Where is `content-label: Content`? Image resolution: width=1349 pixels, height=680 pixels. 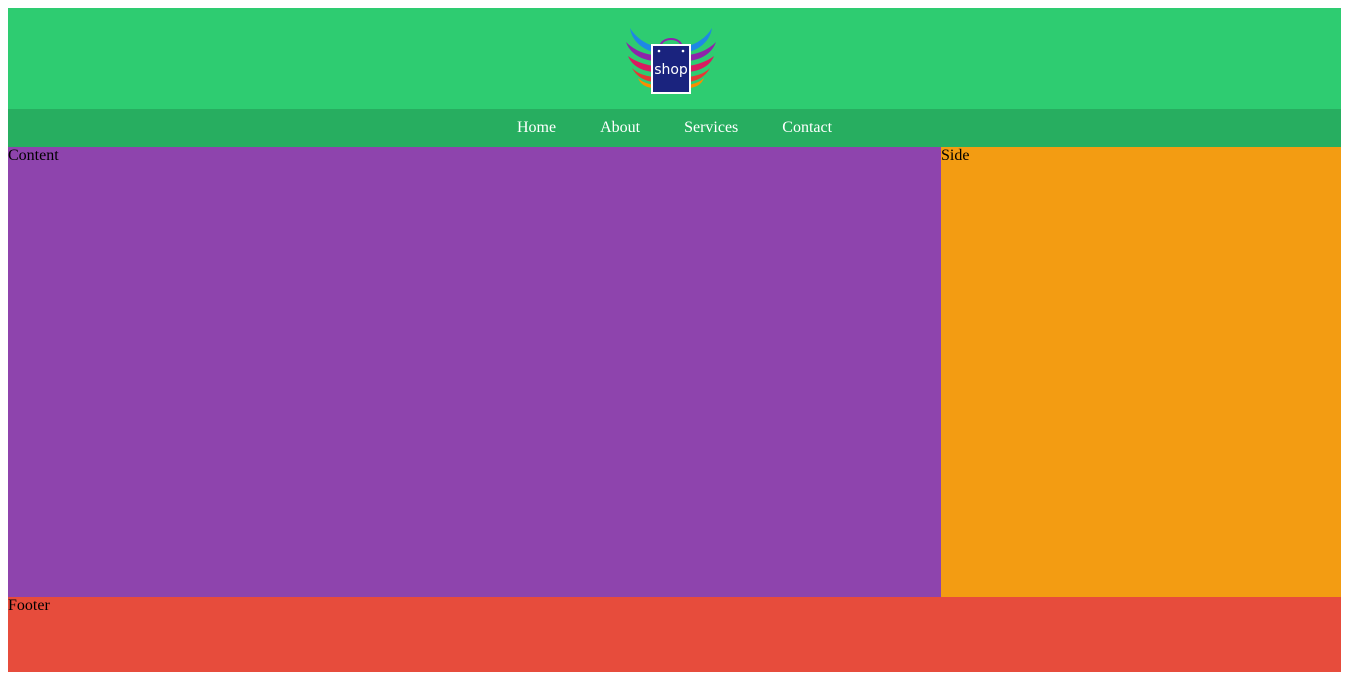 content-label: Content is located at coordinates (33, 155).